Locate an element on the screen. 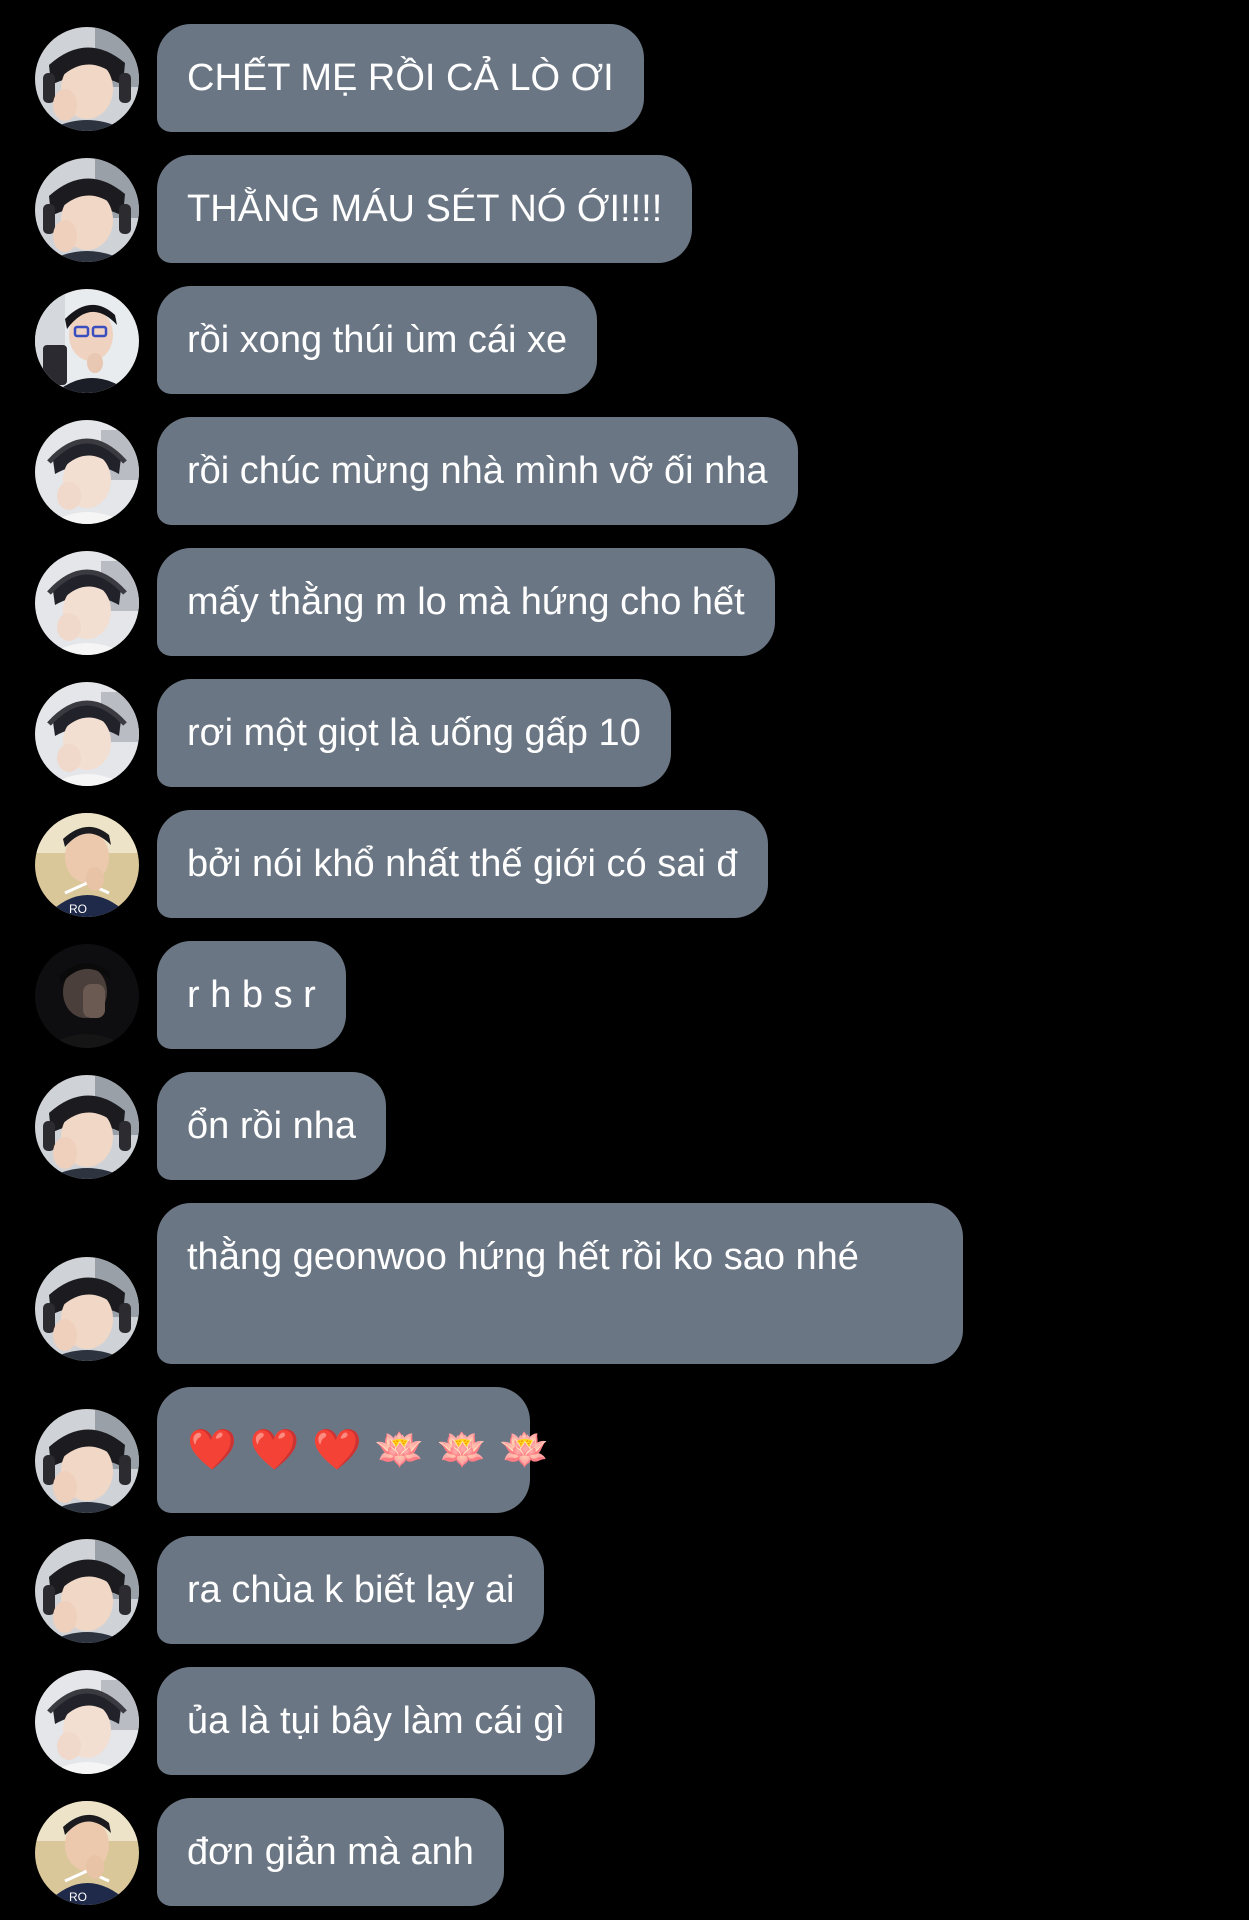  message-row: mấy thằng m lo mà hứng cho hết is located at coordinates (624, 602).